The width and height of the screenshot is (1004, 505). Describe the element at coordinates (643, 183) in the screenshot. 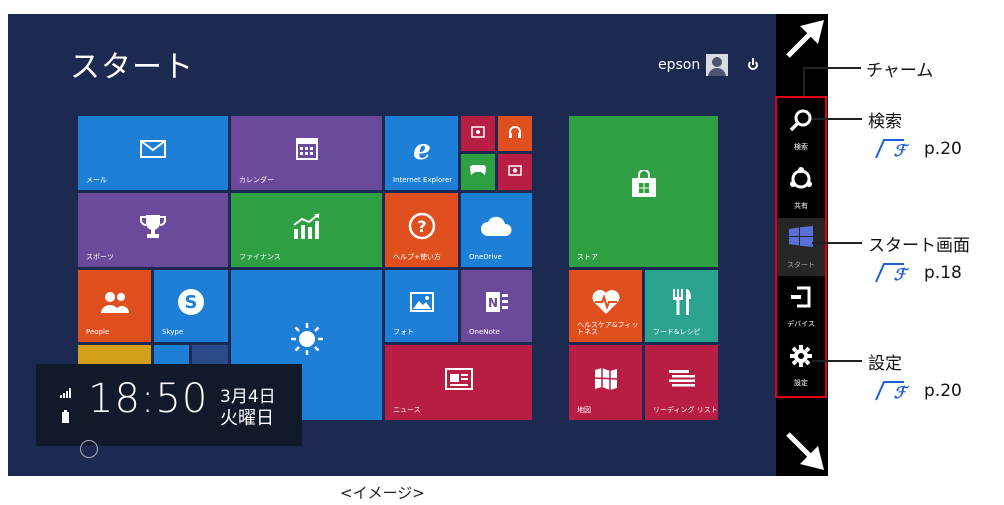

I see `store-bag-icon` at that location.